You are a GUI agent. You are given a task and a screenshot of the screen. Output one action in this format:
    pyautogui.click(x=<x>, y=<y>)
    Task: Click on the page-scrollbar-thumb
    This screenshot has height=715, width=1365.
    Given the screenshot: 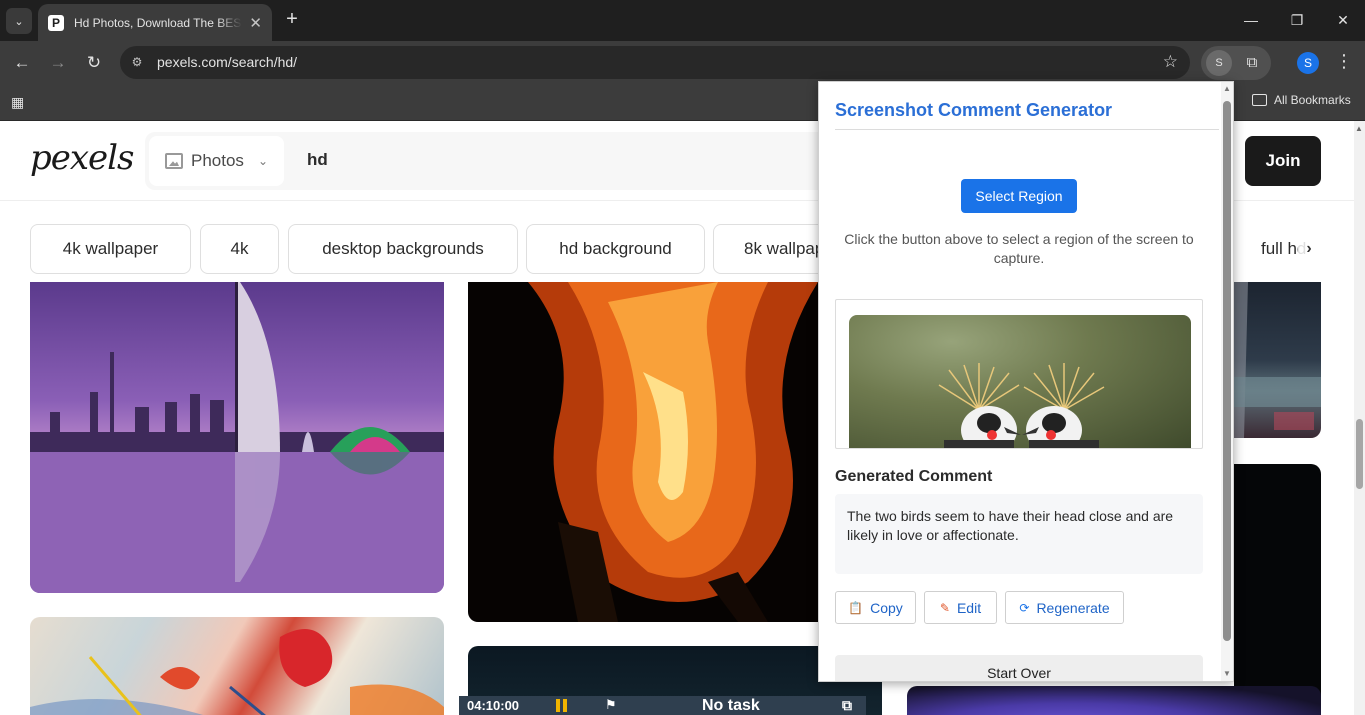 What is the action you would take?
    pyautogui.click(x=1359, y=454)
    